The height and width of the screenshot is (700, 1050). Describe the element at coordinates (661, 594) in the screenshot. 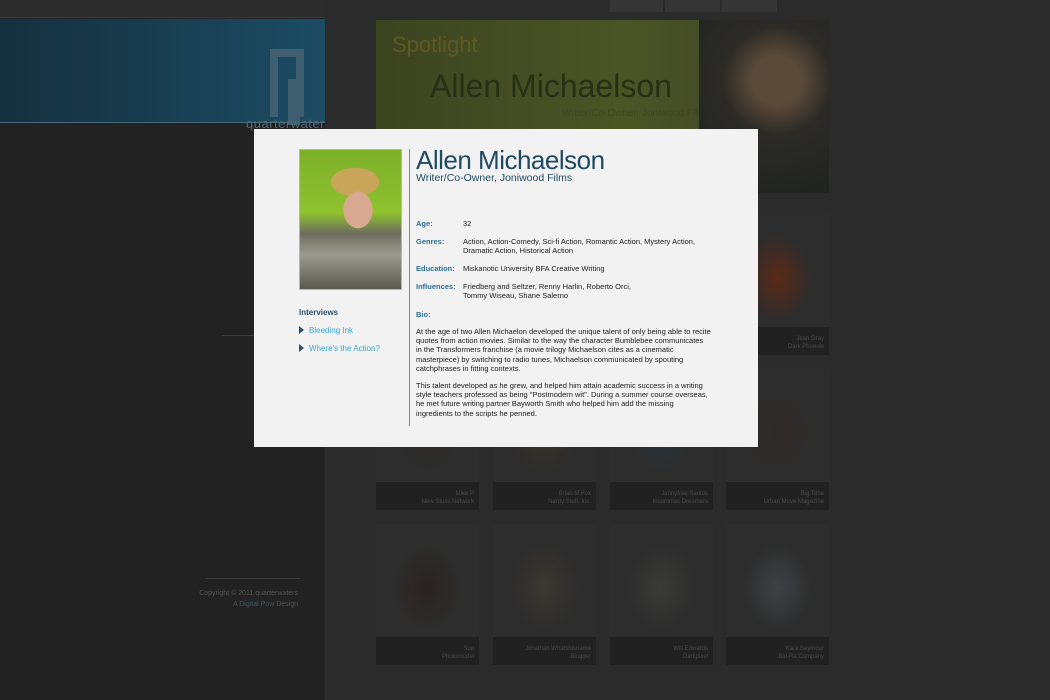

I see `profile-tile: Will Edwards Darkpixel` at that location.